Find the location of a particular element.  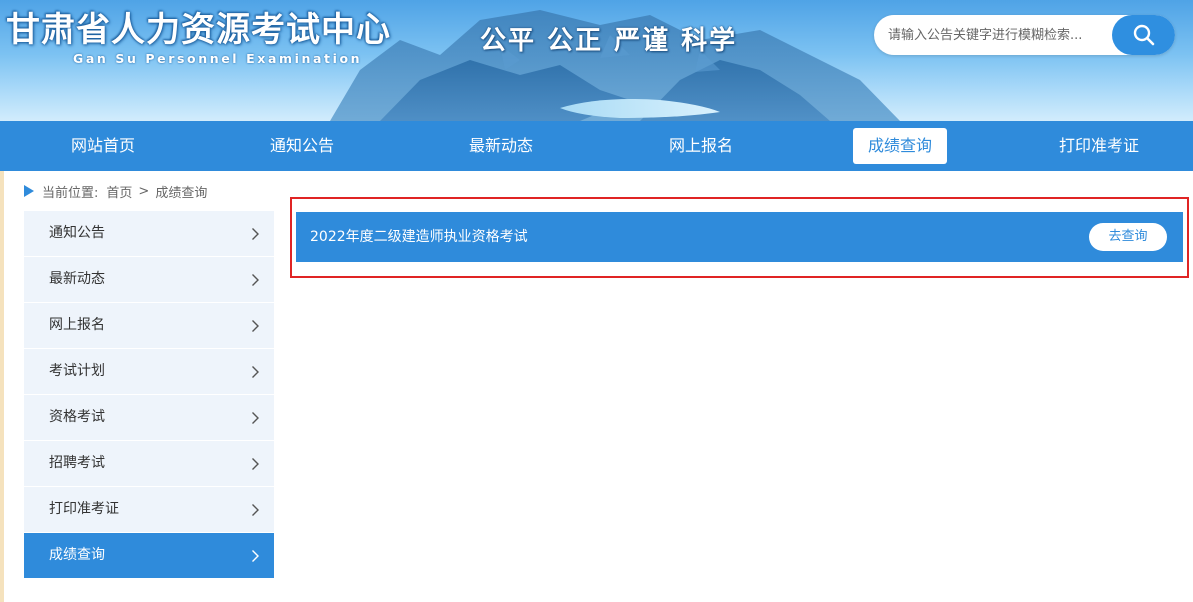

nav-item-label: 成绩查询 is located at coordinates (899, 146).